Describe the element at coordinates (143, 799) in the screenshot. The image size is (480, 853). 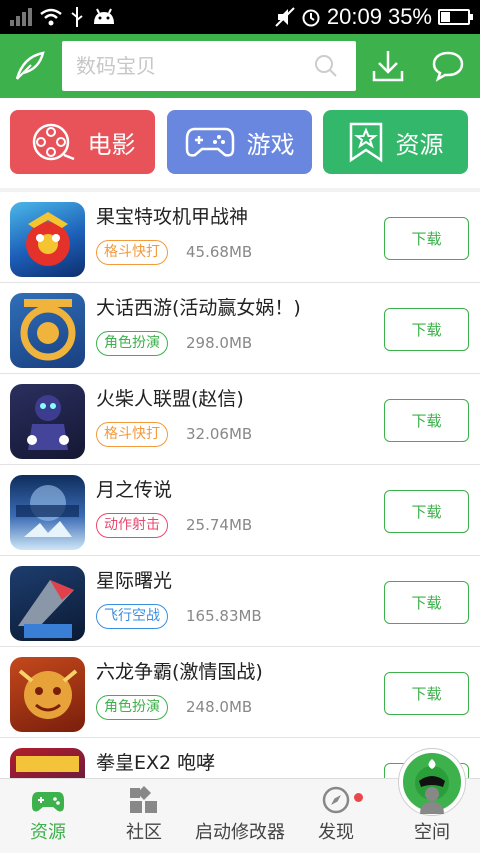
I see `grid-icon` at that location.